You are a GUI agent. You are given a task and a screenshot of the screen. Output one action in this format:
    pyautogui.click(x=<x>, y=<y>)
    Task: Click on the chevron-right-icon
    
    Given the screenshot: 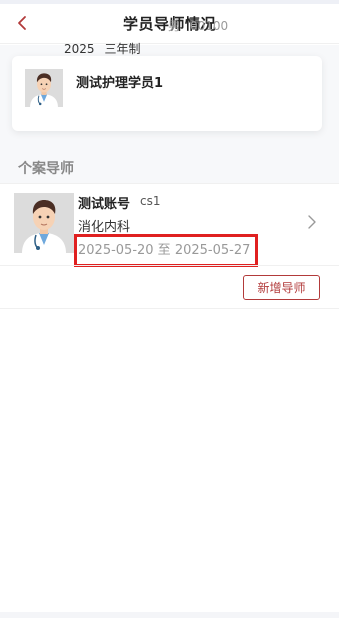 What is the action you would take?
    pyautogui.click(x=312, y=222)
    